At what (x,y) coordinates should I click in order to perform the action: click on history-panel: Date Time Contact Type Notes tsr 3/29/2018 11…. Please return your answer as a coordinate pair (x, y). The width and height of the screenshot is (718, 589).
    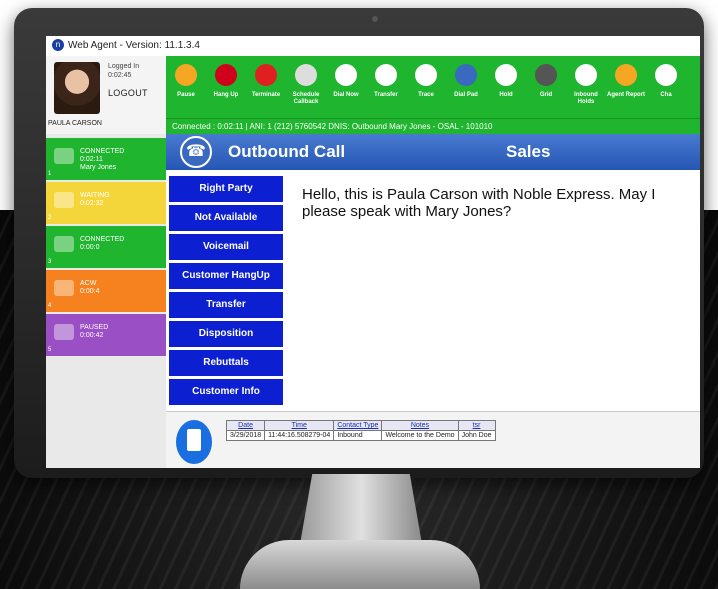
    Looking at the image, I should click on (433, 439).